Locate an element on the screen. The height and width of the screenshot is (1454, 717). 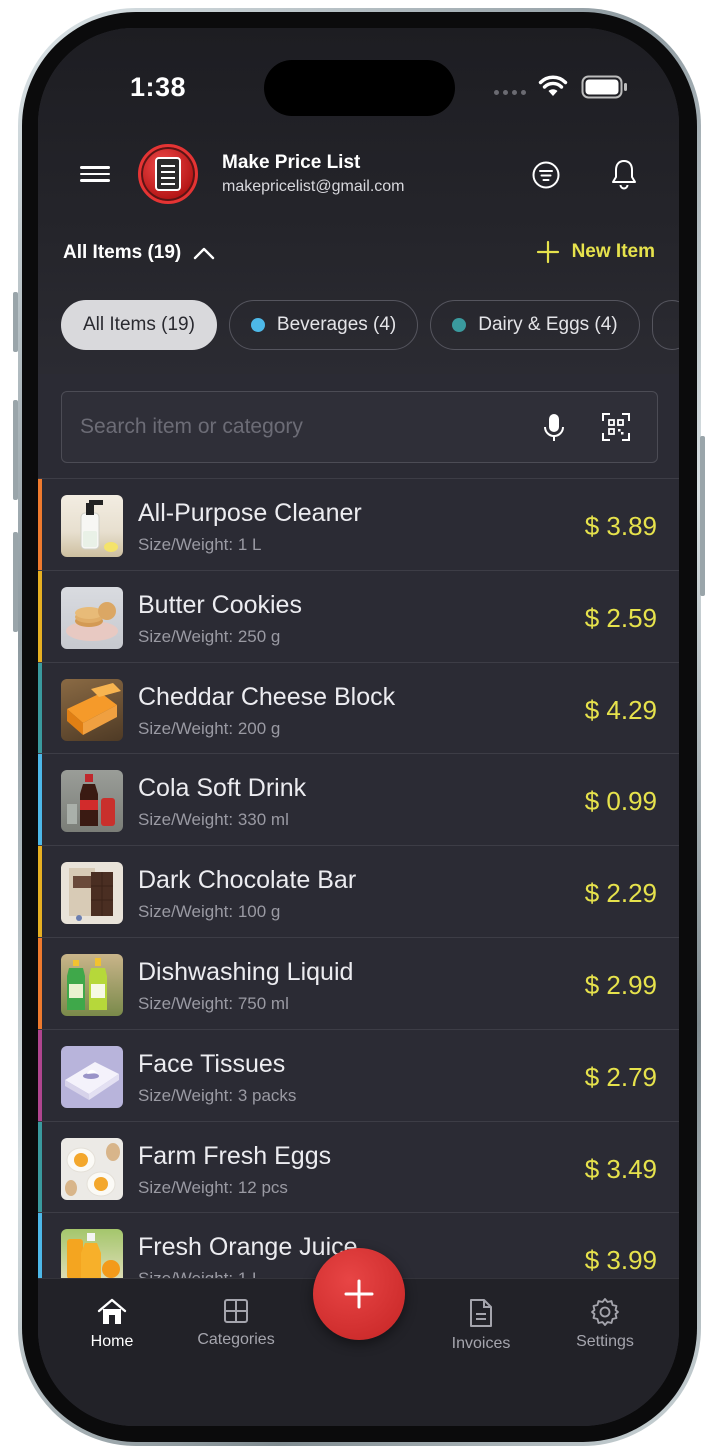
account-email: makepricelist@gmail.com is located at coordinates (313, 186).